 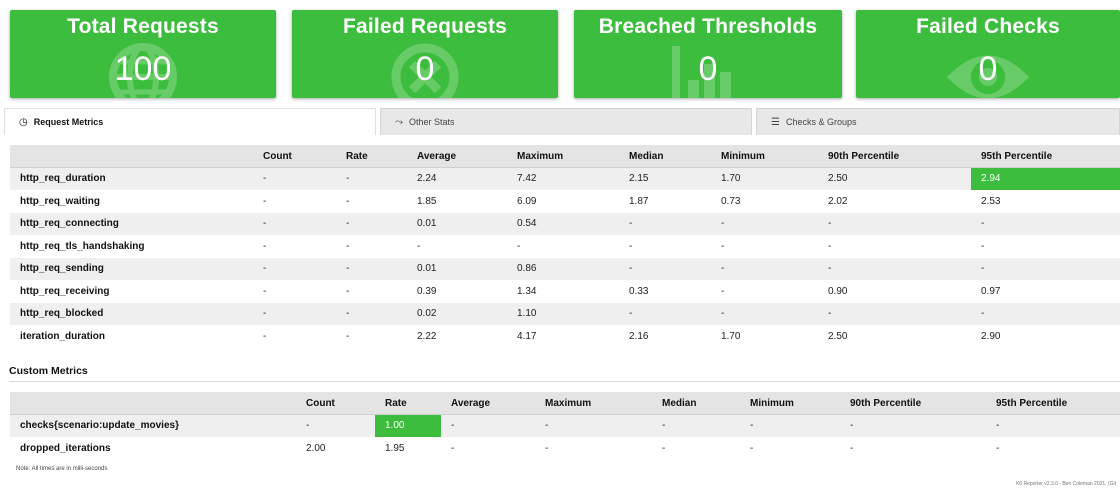 I want to click on column-header: Average, so click(x=488, y=403).